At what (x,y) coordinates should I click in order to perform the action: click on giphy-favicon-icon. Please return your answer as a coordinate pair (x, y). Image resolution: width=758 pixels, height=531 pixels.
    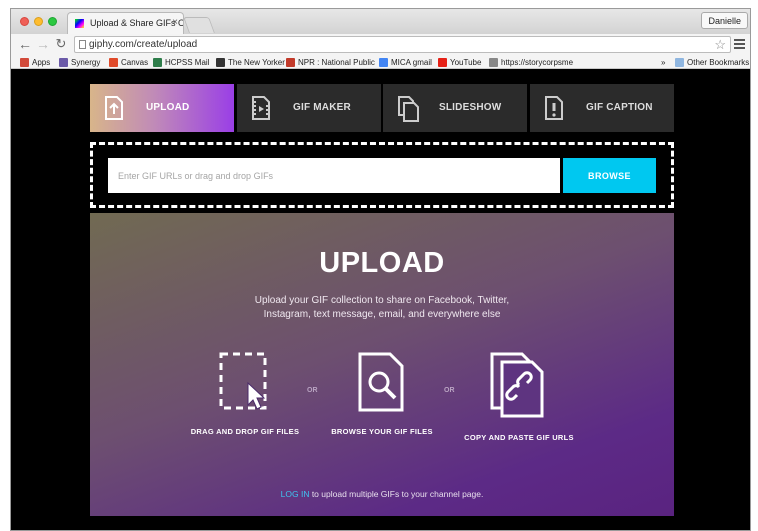
    Looking at the image, I should click on (79, 23).